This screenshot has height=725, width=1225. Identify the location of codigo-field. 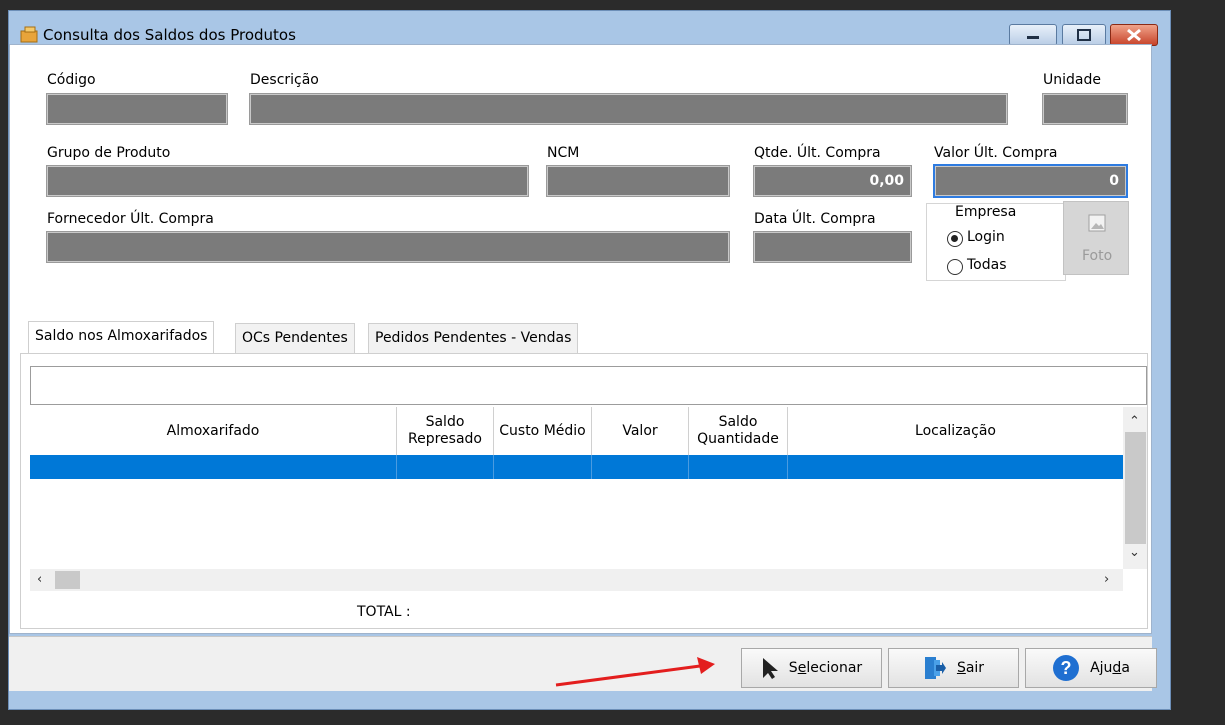
(137, 109).